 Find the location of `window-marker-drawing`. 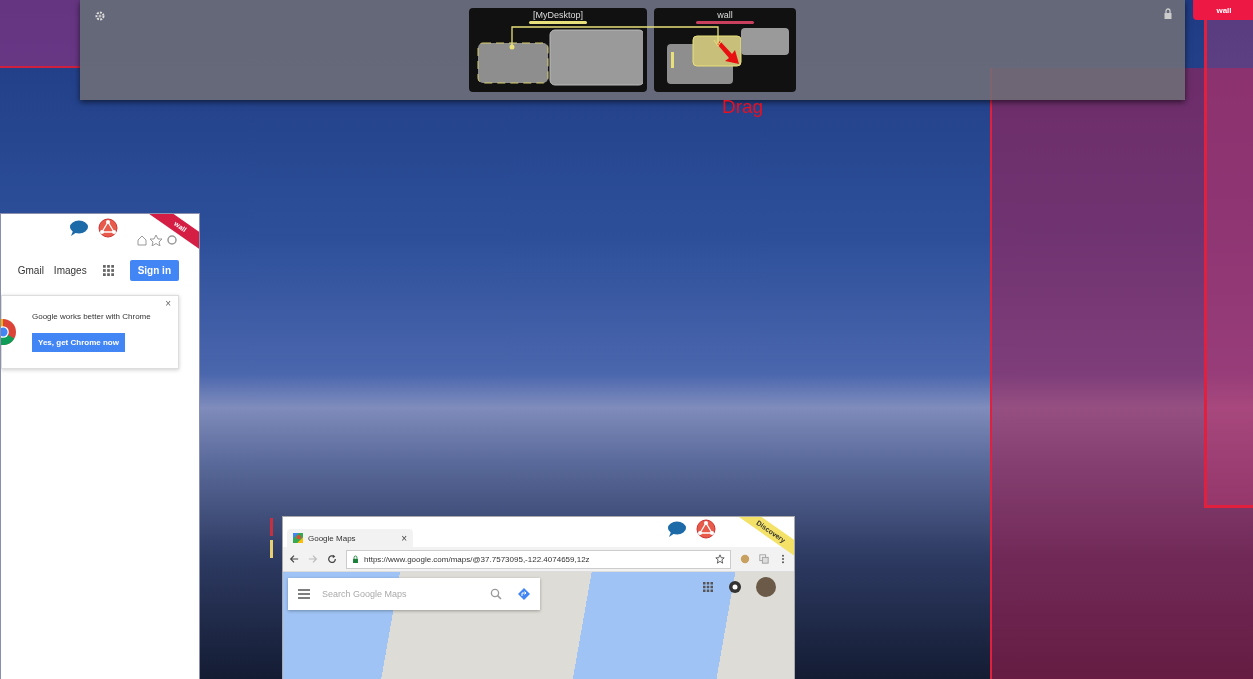

window-marker-drawing is located at coordinates (271, 538).